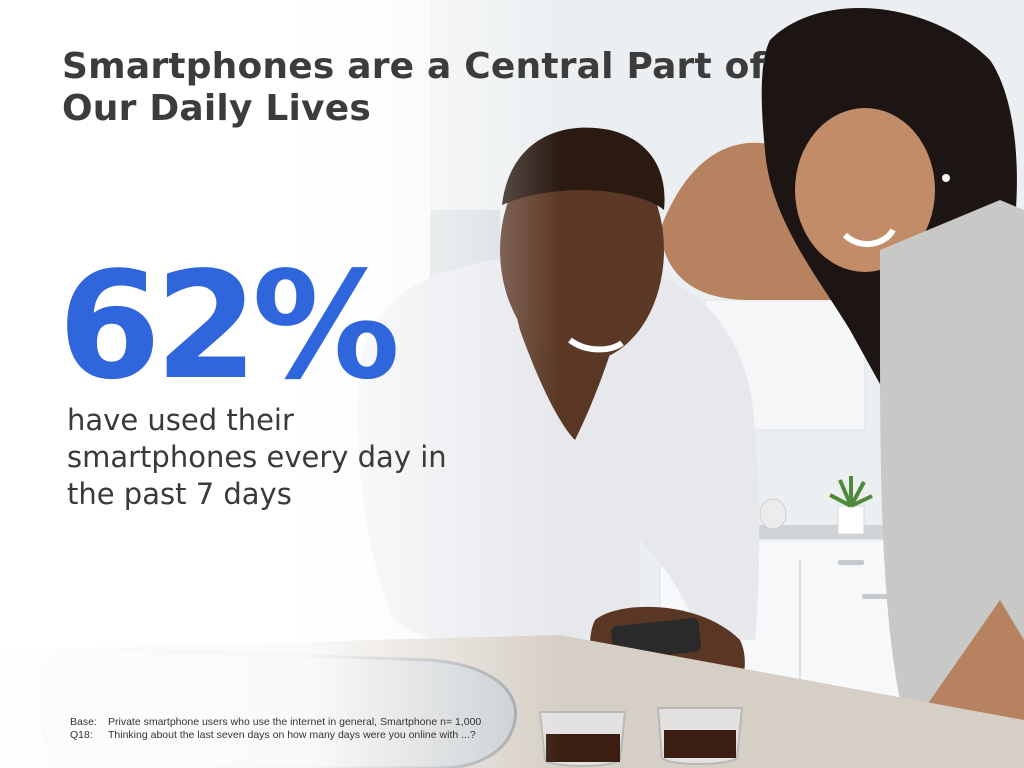 The height and width of the screenshot is (768, 1024). Describe the element at coordinates (83, 722) in the screenshot. I see `footnote-base-label: Base:` at that location.